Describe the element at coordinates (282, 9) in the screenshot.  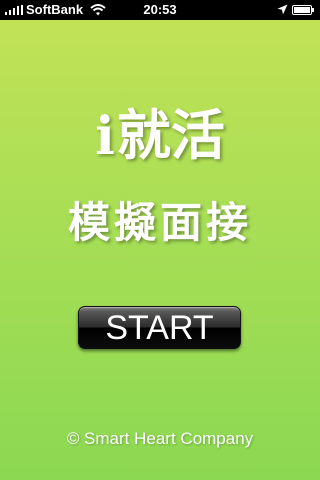
I see `location-arrow-icon` at that location.